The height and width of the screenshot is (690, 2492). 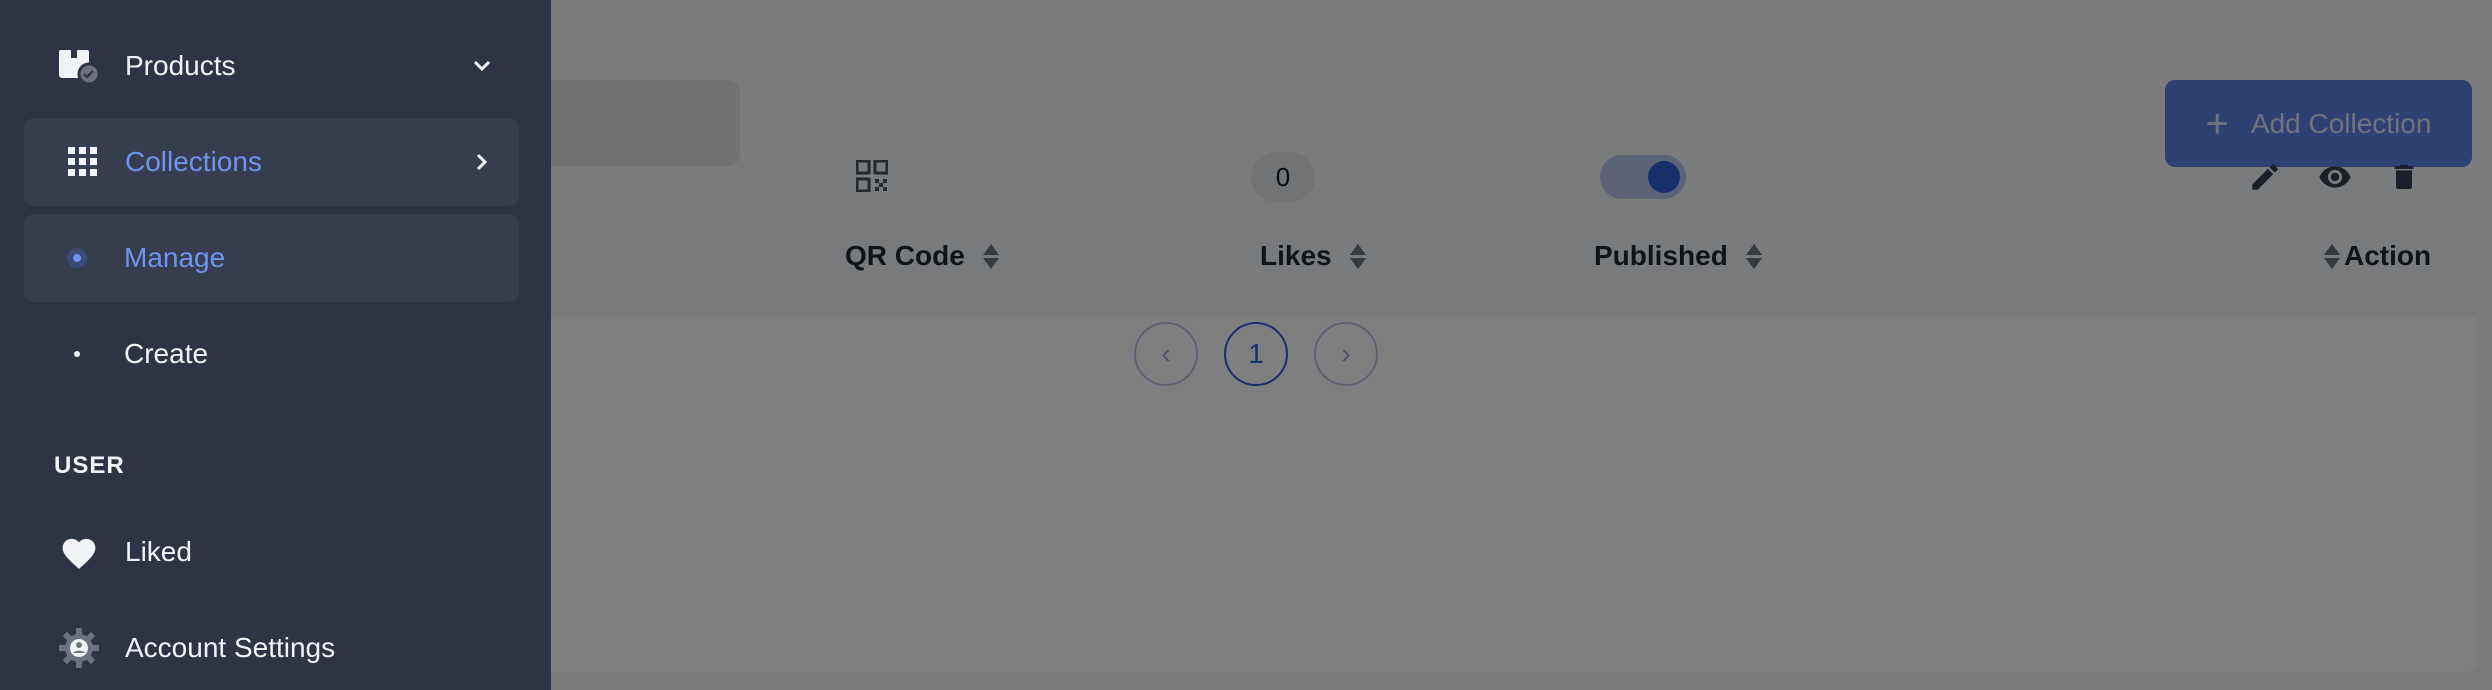 I want to click on sidebar-item-liked-label: Liked, so click(x=158, y=551).